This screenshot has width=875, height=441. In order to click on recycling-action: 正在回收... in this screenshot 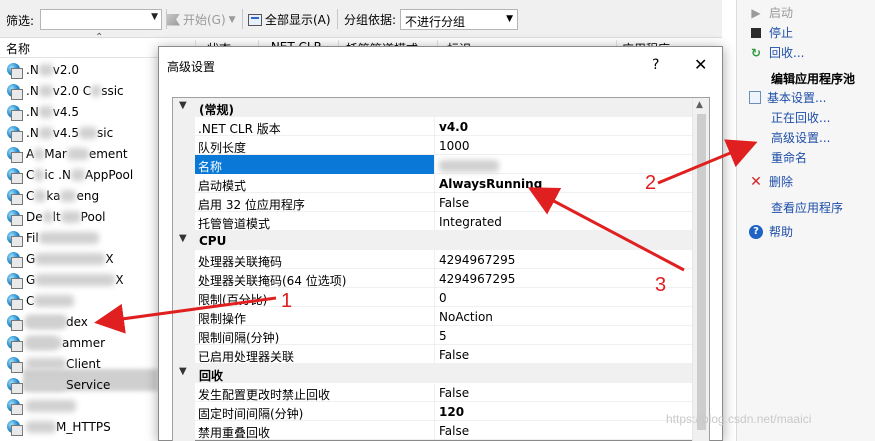, I will do `click(800, 117)`.